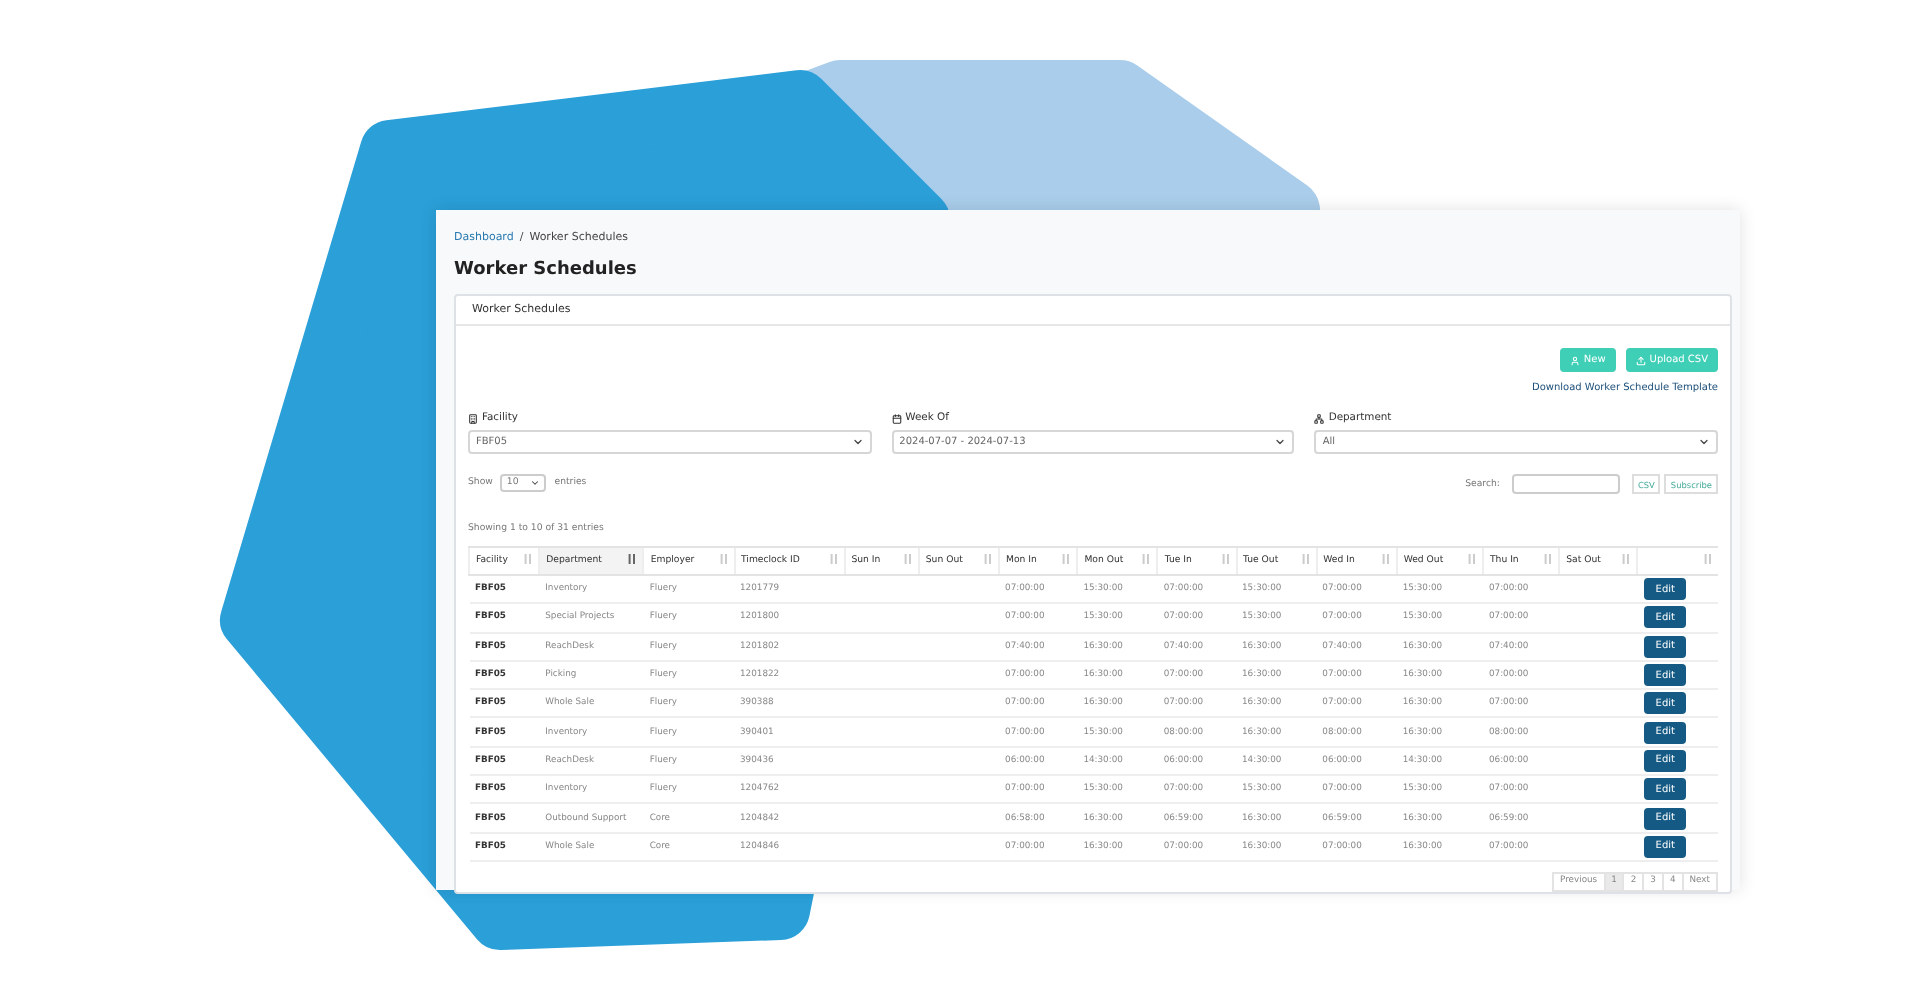  Describe the element at coordinates (473, 418) in the screenshot. I see `building-icon` at that location.